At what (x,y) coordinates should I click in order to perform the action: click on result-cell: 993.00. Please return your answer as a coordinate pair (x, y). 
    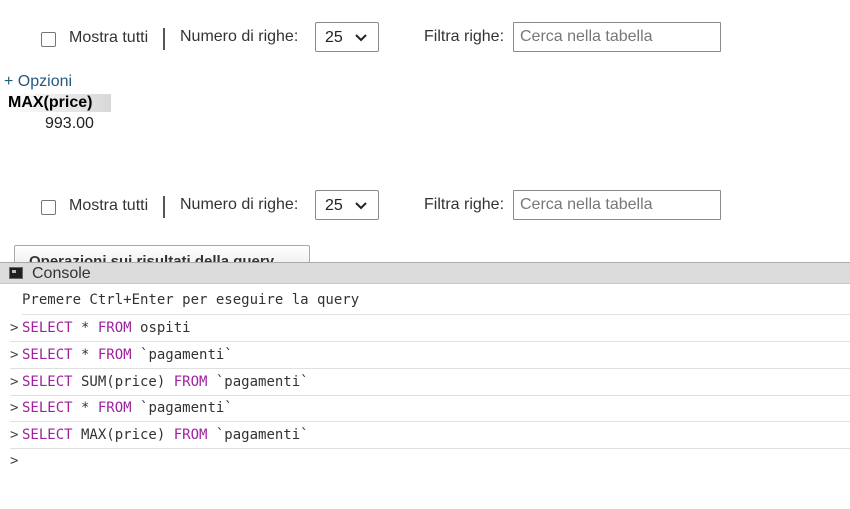
    Looking at the image, I should click on (69, 123).